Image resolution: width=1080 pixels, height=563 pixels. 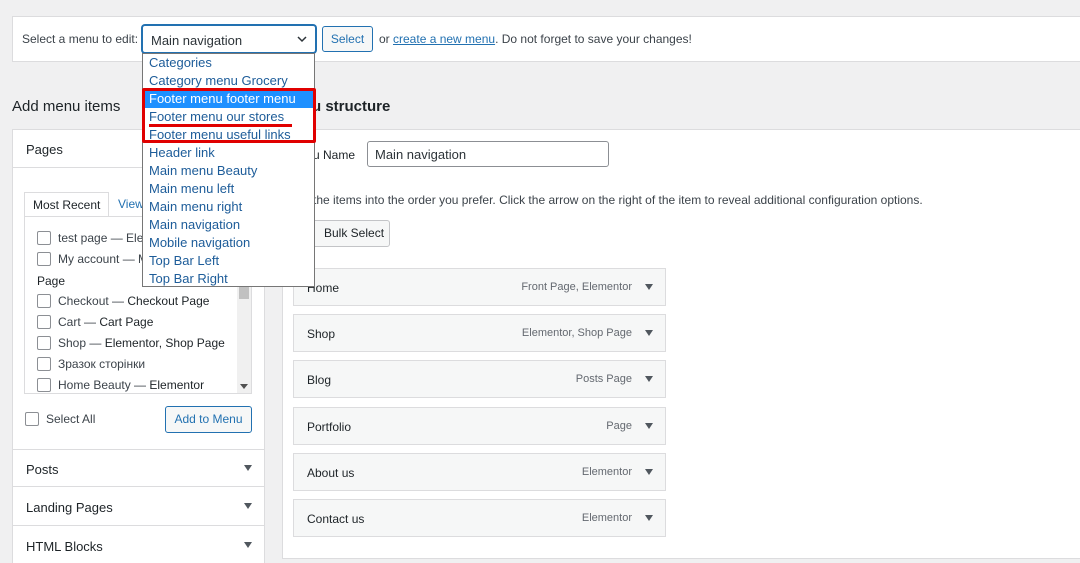 What do you see at coordinates (197, 40) in the screenshot?
I see `menu-select-value: Main navigation` at bounding box center [197, 40].